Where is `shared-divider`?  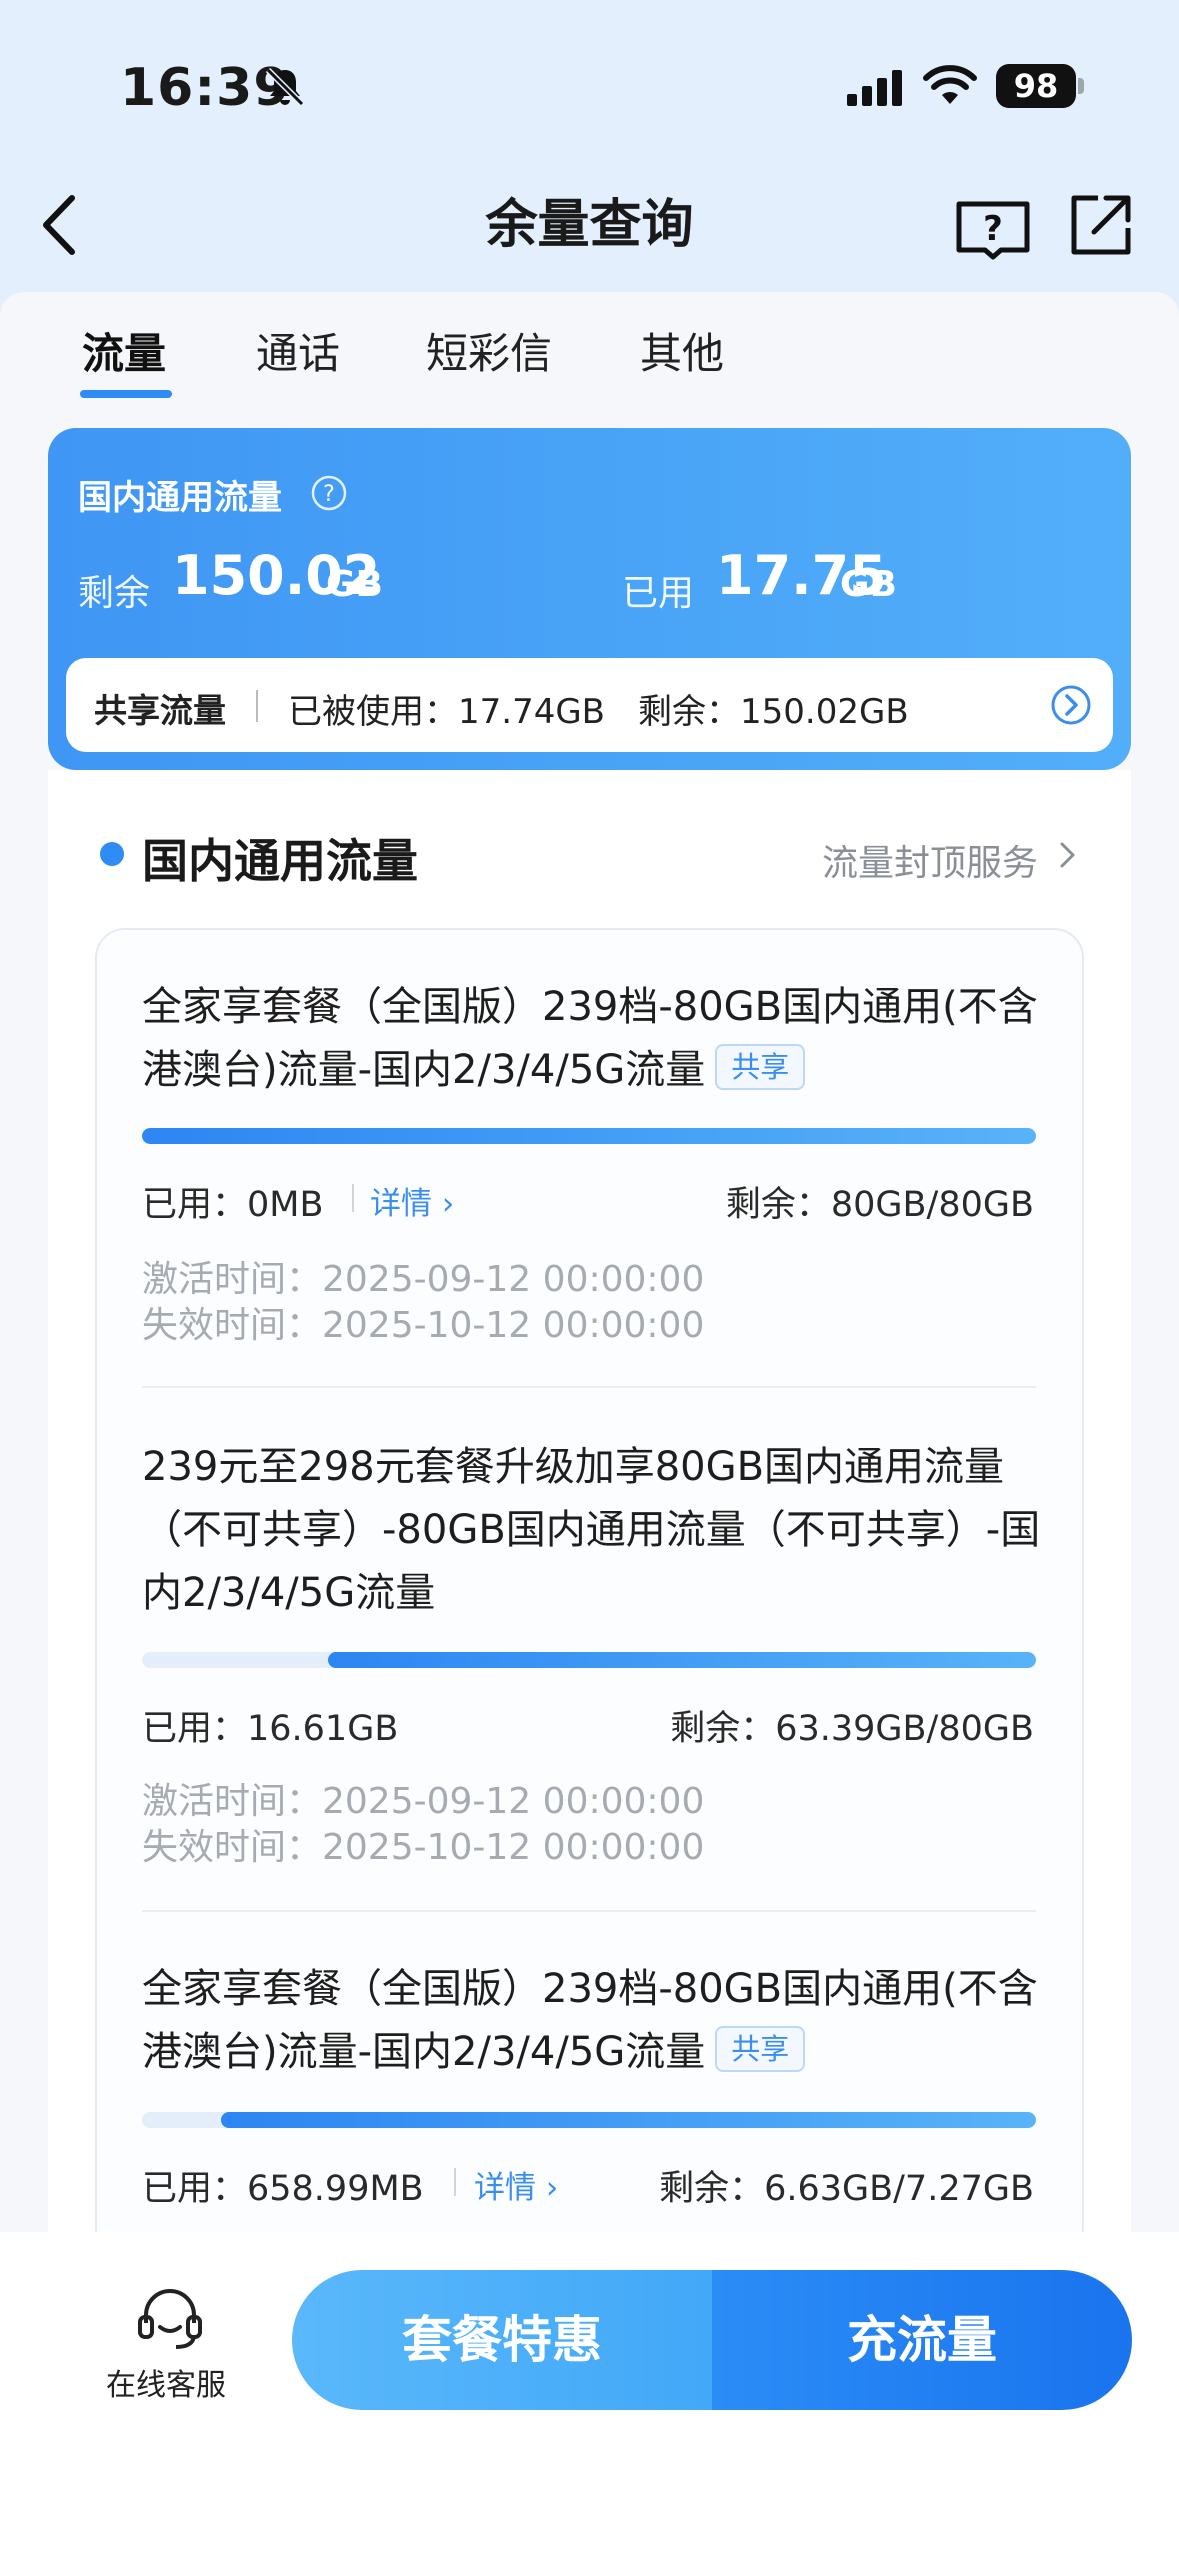 shared-divider is located at coordinates (257, 706).